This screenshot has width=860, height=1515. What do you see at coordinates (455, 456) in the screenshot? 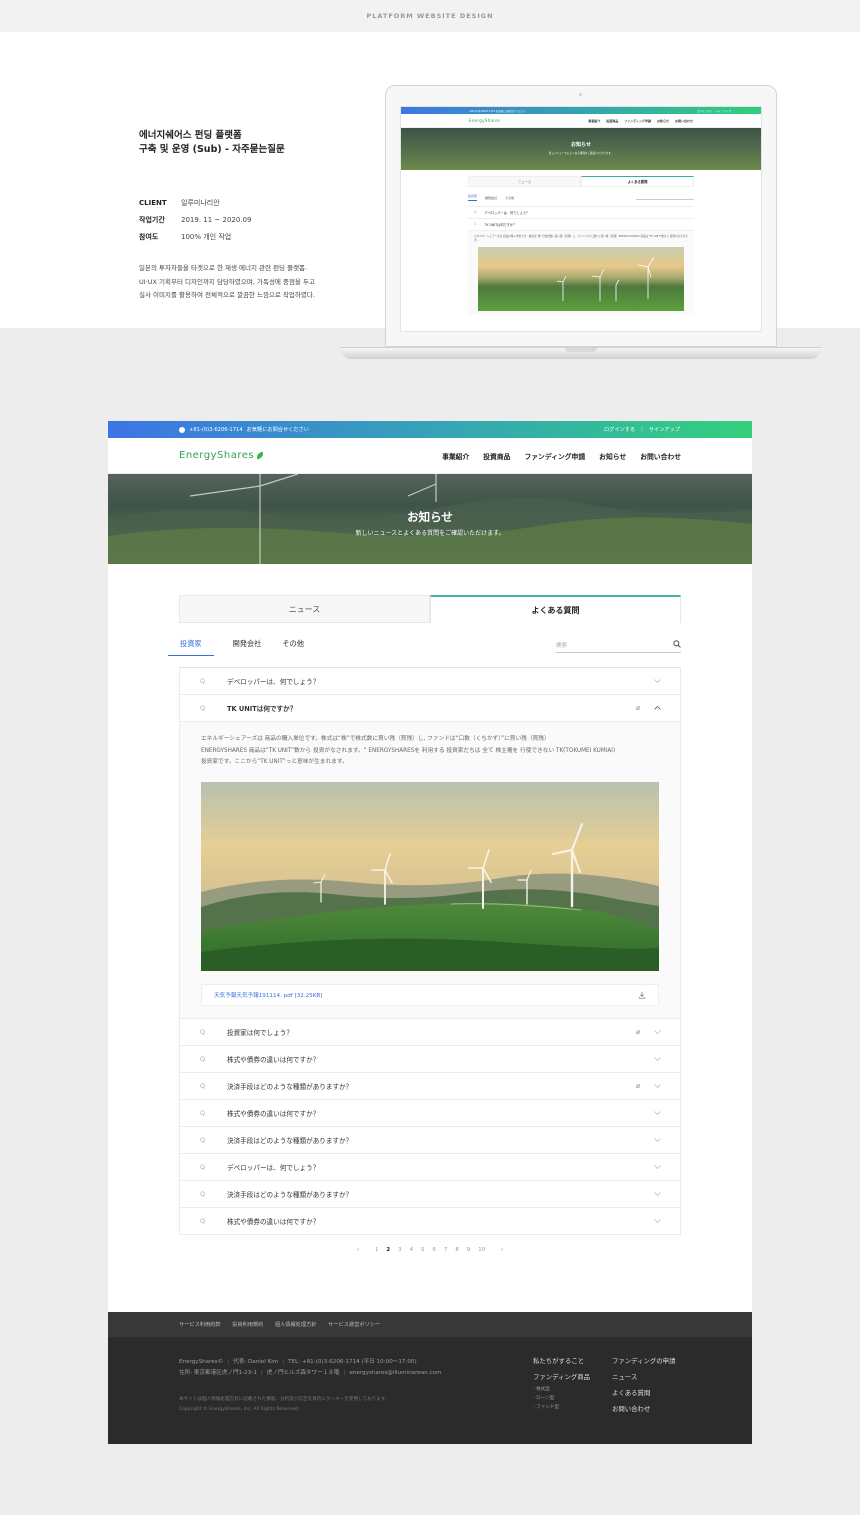
I see `nav-item-business: 事業紹介` at bounding box center [455, 456].